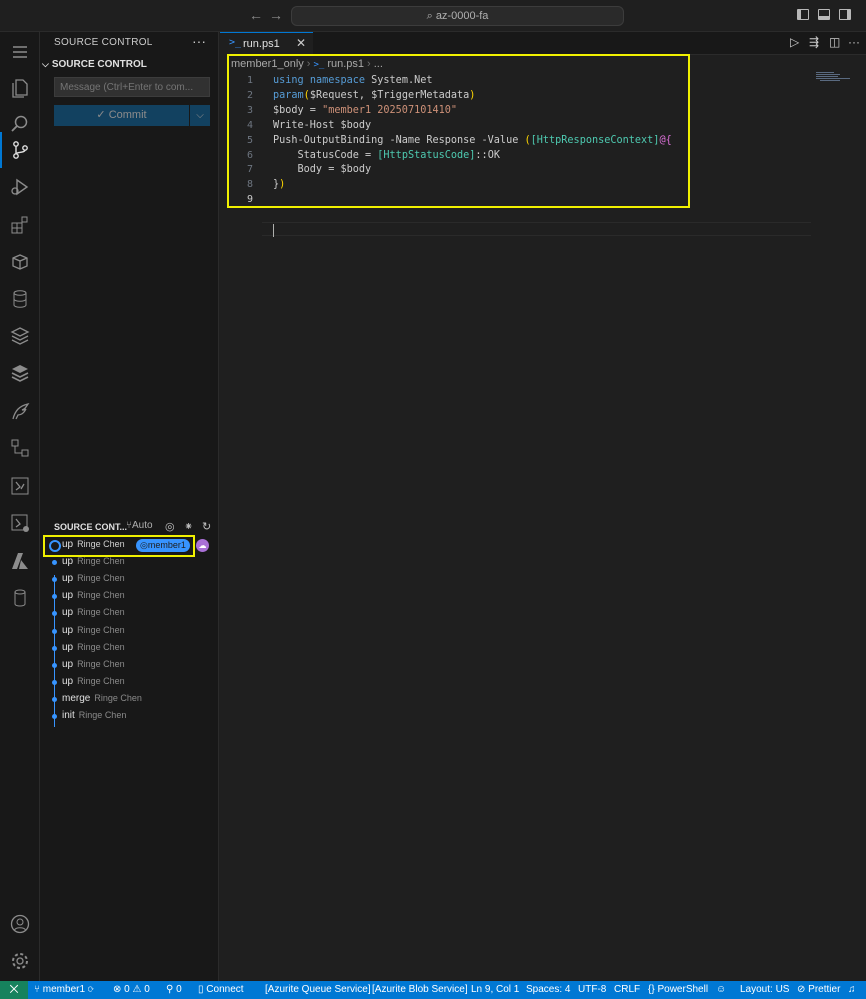 This screenshot has width=866, height=999. What do you see at coordinates (627, 989) in the screenshot?
I see `status-eol: CRLF` at bounding box center [627, 989].